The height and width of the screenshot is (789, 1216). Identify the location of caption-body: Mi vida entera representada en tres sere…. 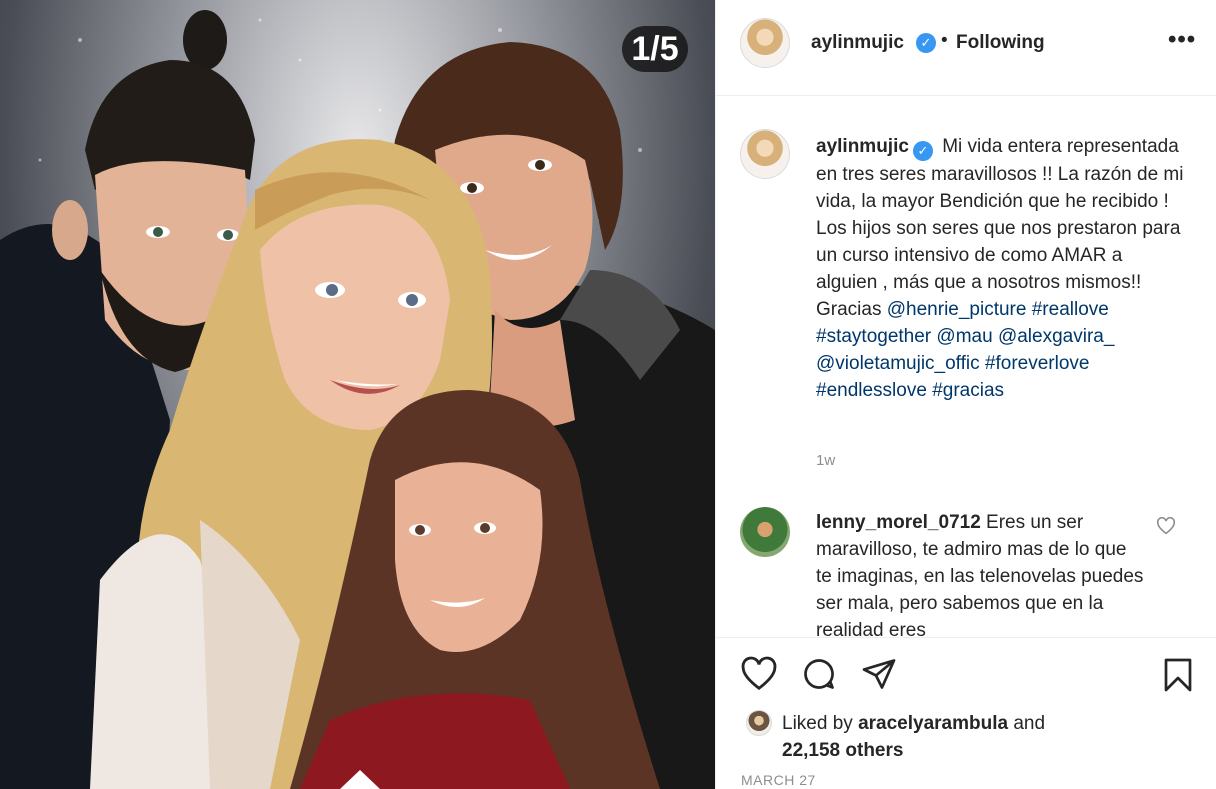
(1000, 228).